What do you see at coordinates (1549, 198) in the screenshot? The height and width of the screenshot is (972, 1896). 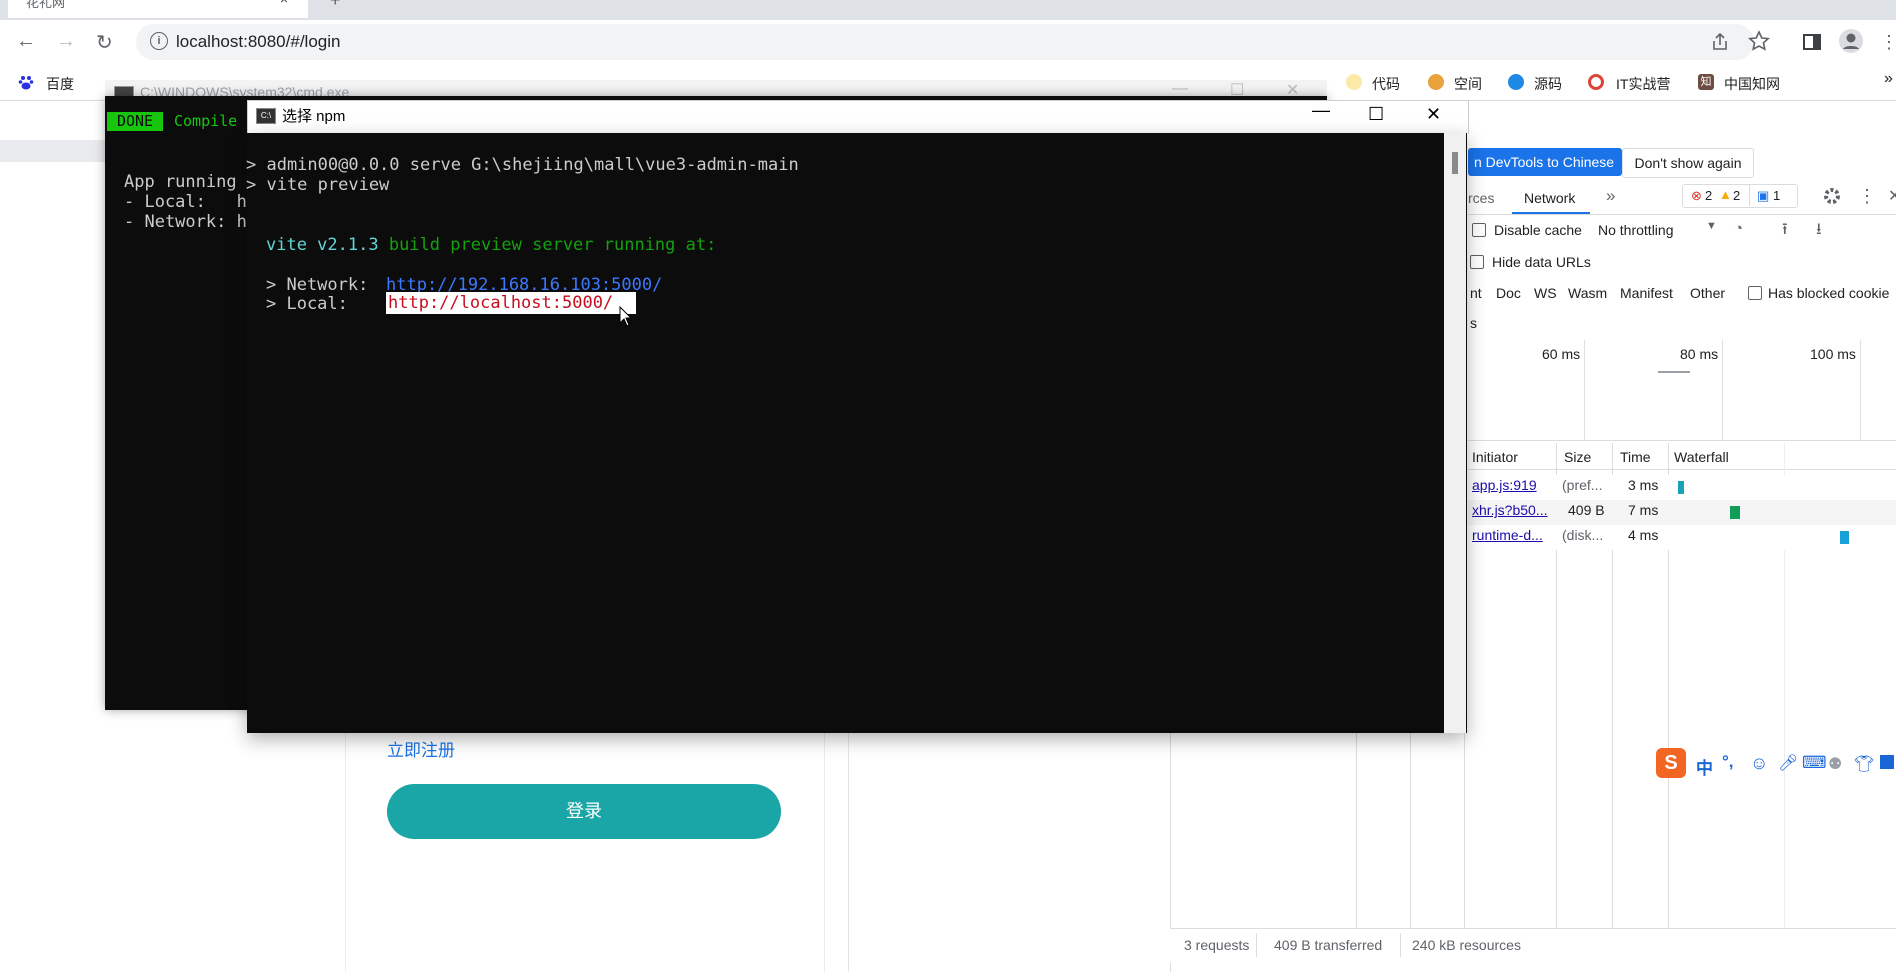 I see `tab-network: Network` at bounding box center [1549, 198].